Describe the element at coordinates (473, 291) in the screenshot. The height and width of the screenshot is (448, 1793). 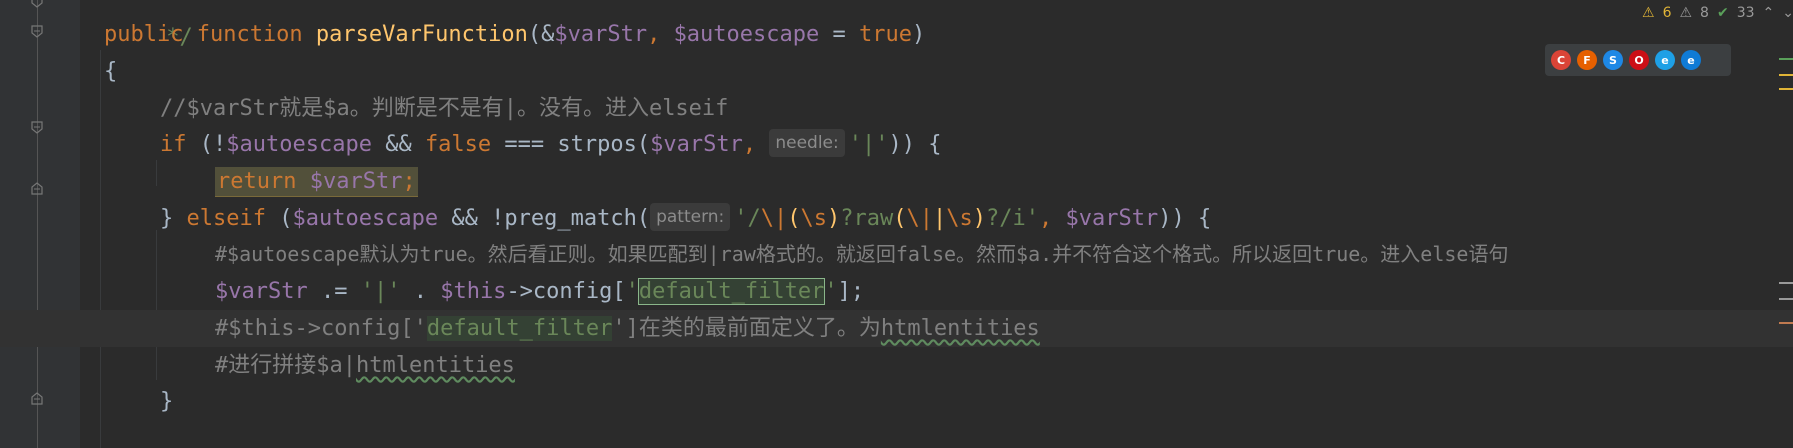
I see `variable: $this` at that location.